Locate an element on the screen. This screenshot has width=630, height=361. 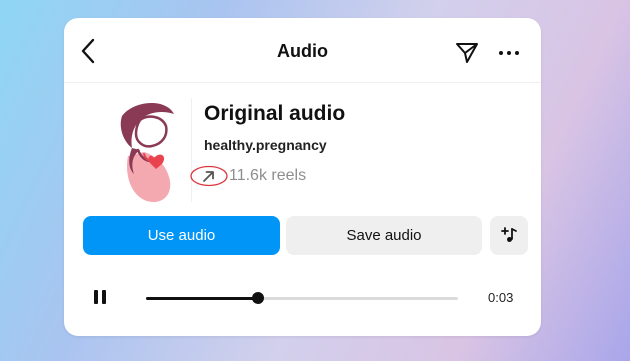
progress-fill is located at coordinates (202, 298).